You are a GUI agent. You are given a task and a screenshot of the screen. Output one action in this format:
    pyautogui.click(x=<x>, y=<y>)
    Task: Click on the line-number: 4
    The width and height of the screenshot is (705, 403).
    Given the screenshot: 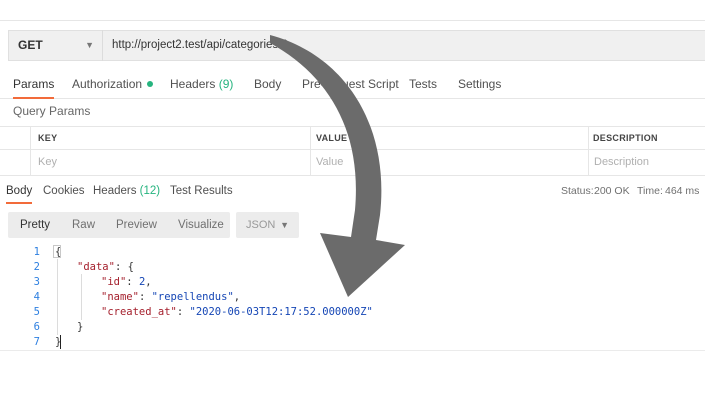 What is the action you would take?
    pyautogui.click(x=36, y=297)
    